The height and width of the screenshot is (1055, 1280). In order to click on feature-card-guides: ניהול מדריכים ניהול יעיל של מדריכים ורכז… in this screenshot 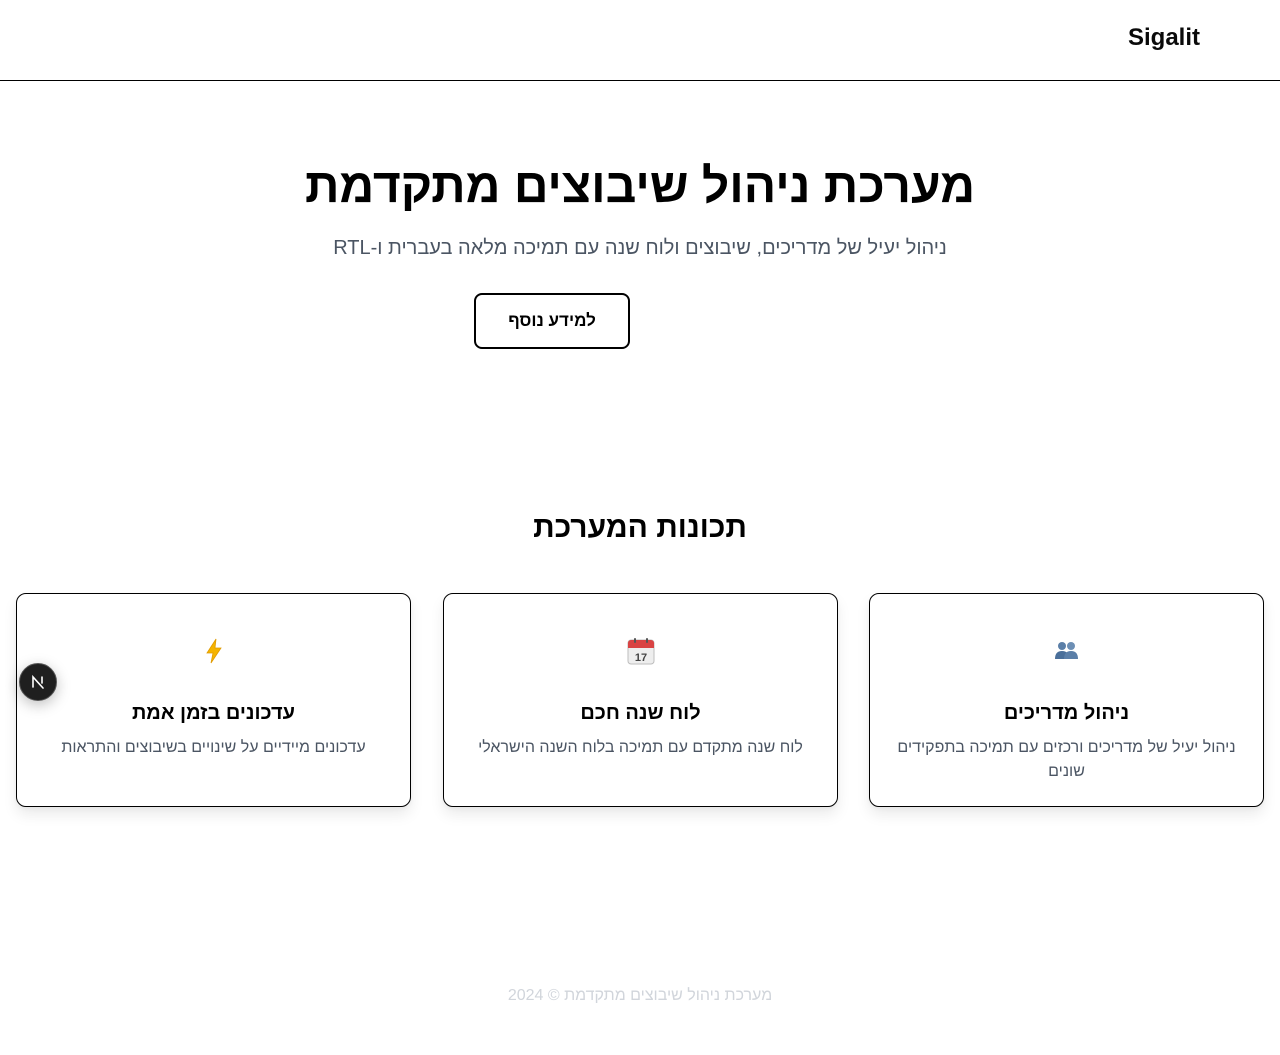, I will do `click(1066, 700)`.